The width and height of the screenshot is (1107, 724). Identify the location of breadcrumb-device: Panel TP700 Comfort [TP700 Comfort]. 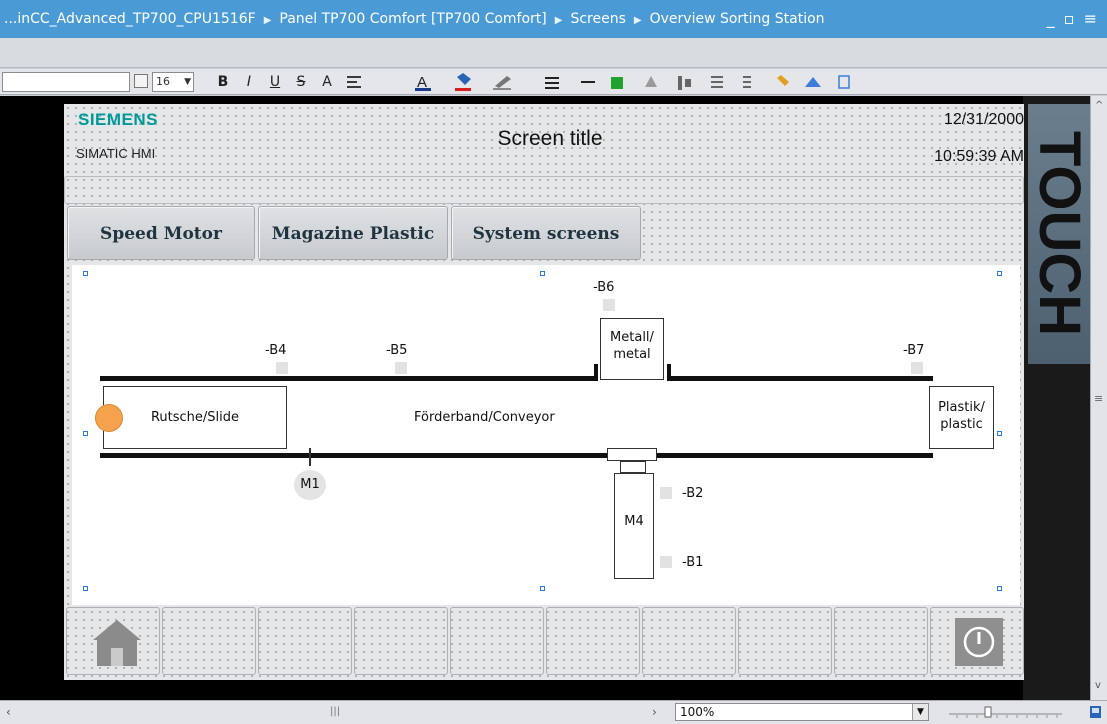
(412, 19).